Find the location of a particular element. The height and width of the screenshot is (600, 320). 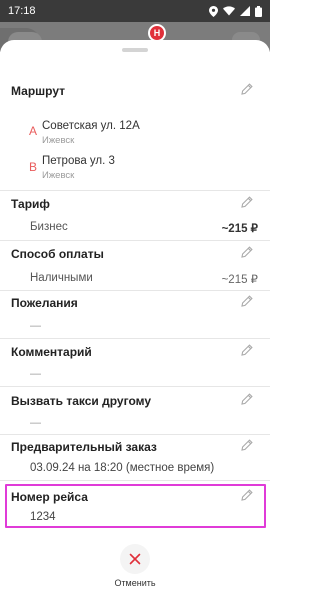

route-point-b-city: Ижевск is located at coordinates (58, 175).